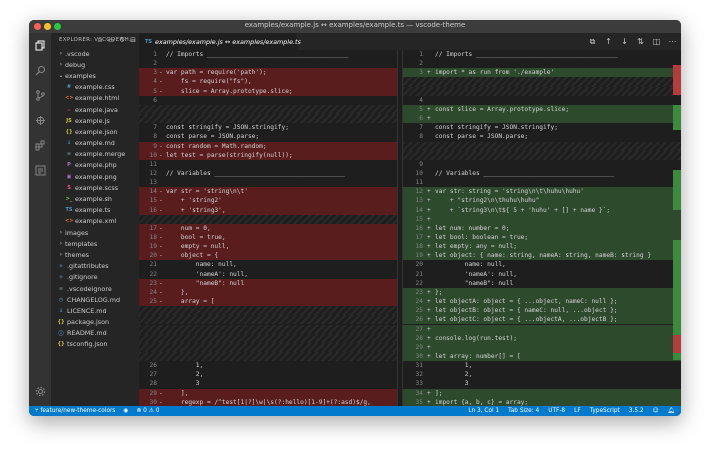 This screenshot has width=710, height=453. Describe the element at coordinates (95, 288) in the screenshot. I see `file-item: ≡ .vscodeignore` at that location.